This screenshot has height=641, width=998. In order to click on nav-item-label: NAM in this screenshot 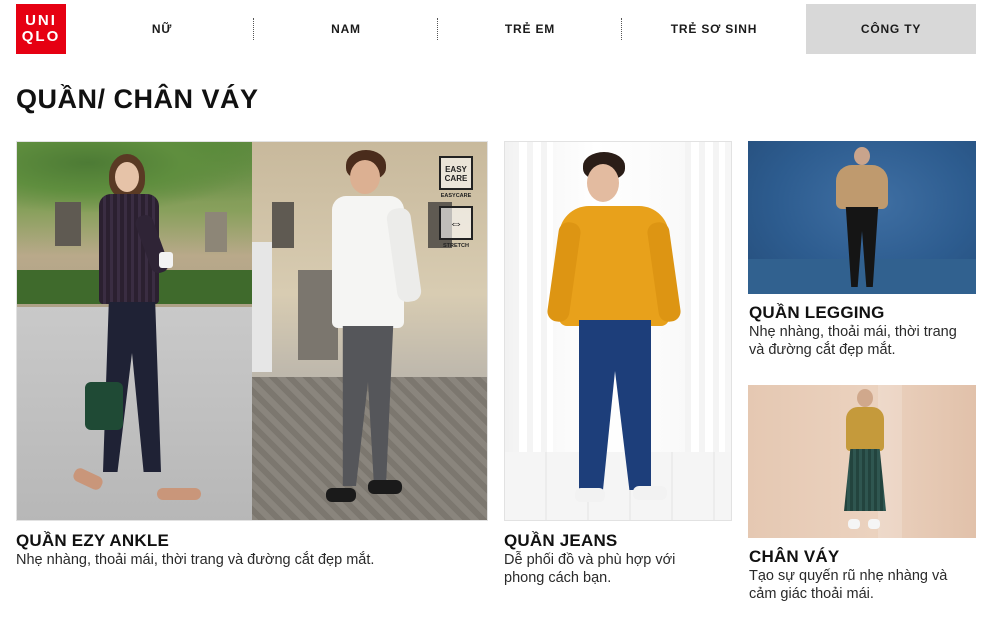, I will do `click(346, 29)`.